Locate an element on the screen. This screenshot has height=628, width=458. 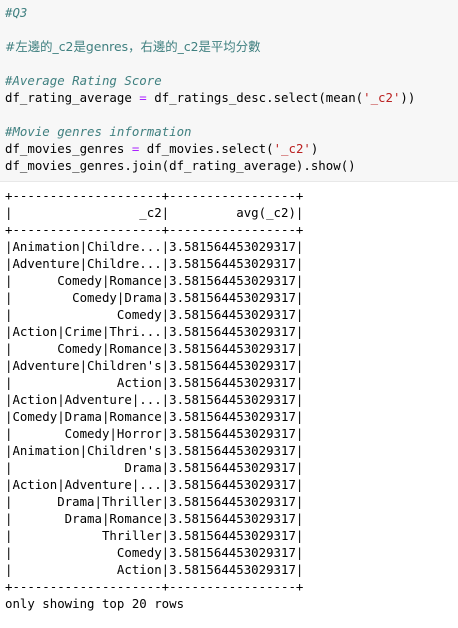
table-row: | Comedy|Horror|3.581564453029317| is located at coordinates (154, 433).